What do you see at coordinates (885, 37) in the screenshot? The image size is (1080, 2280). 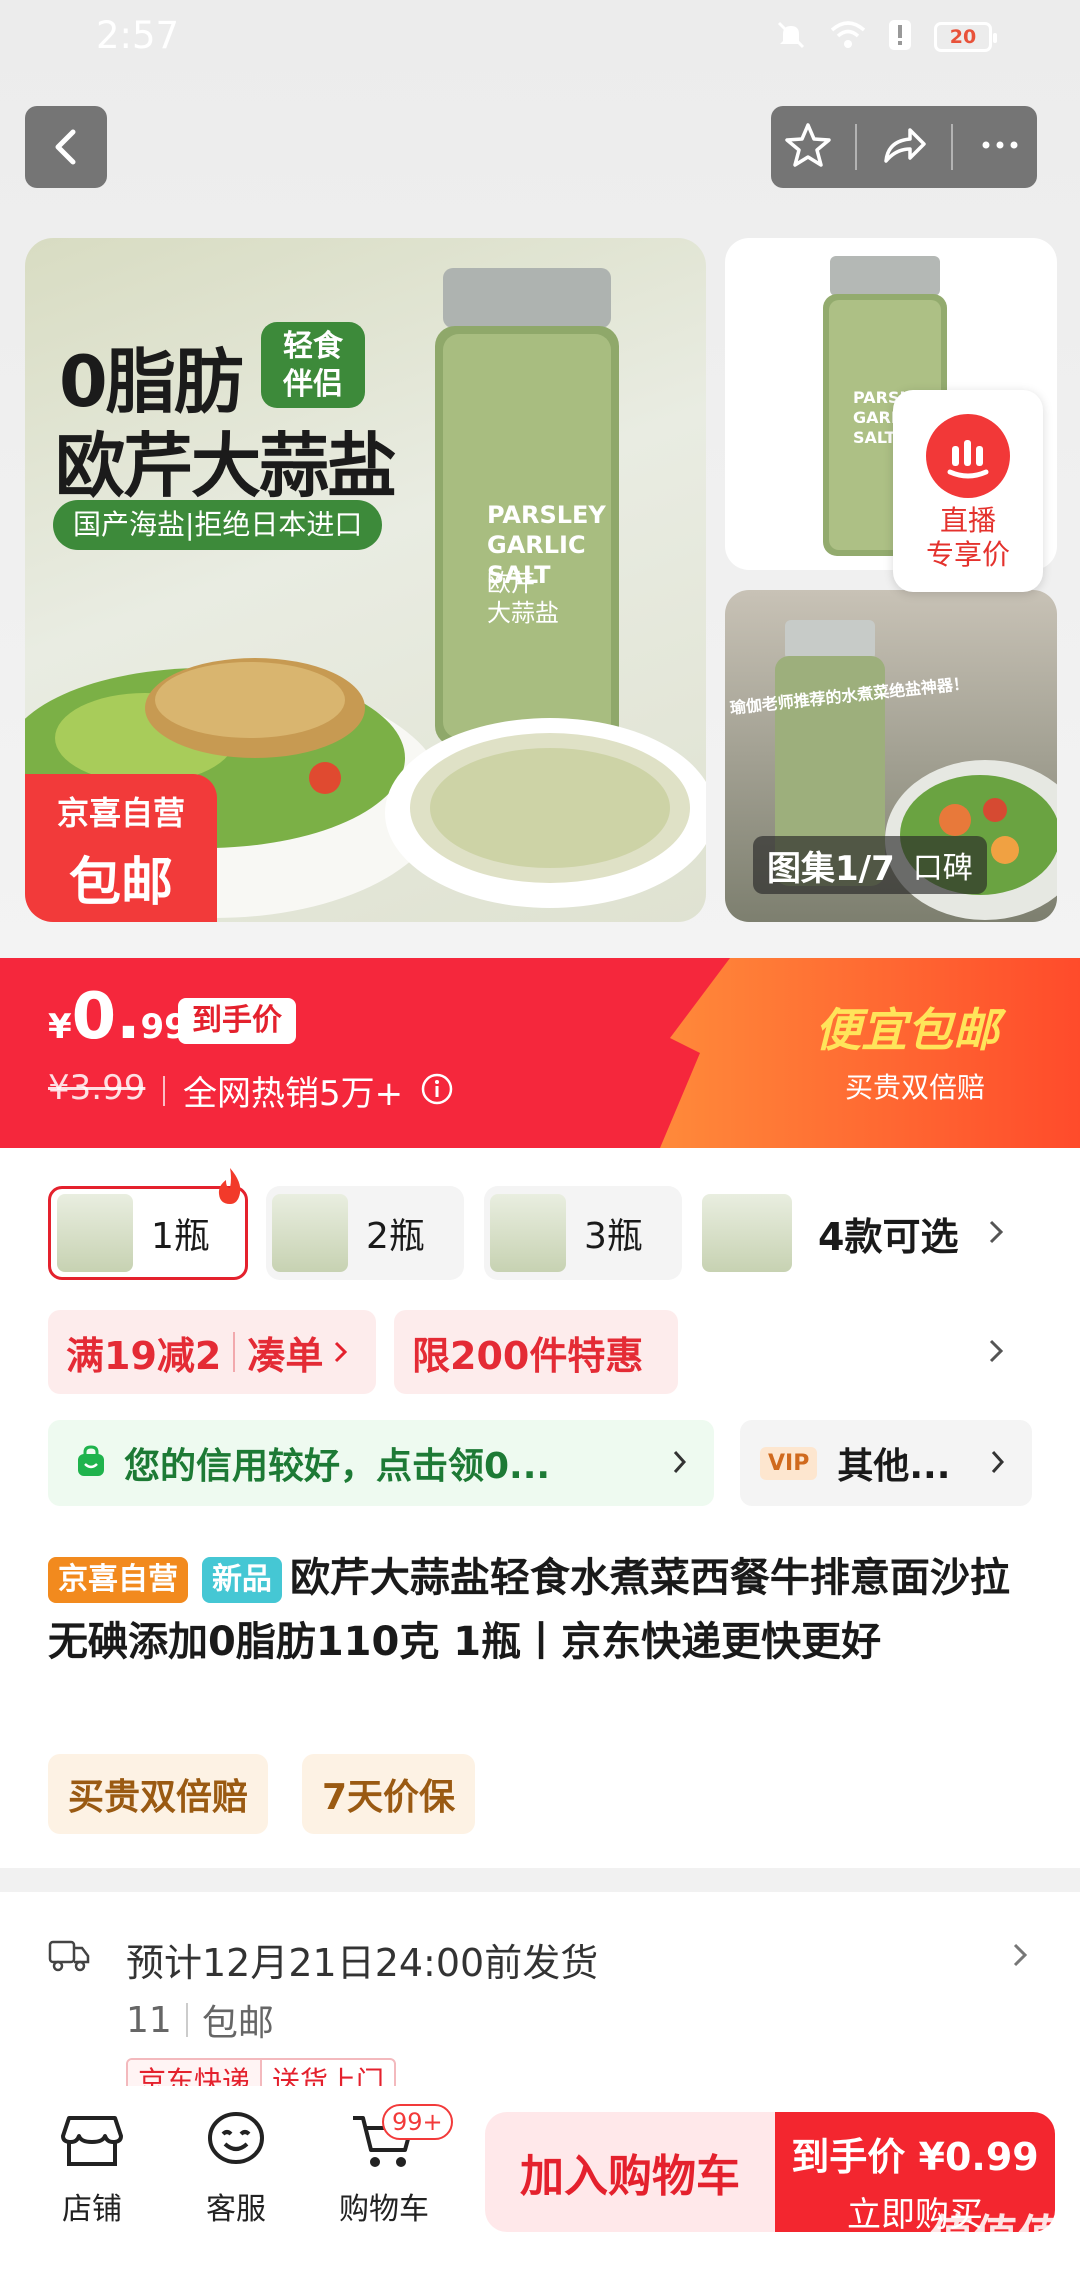 I see `status-icons: 20` at bounding box center [885, 37].